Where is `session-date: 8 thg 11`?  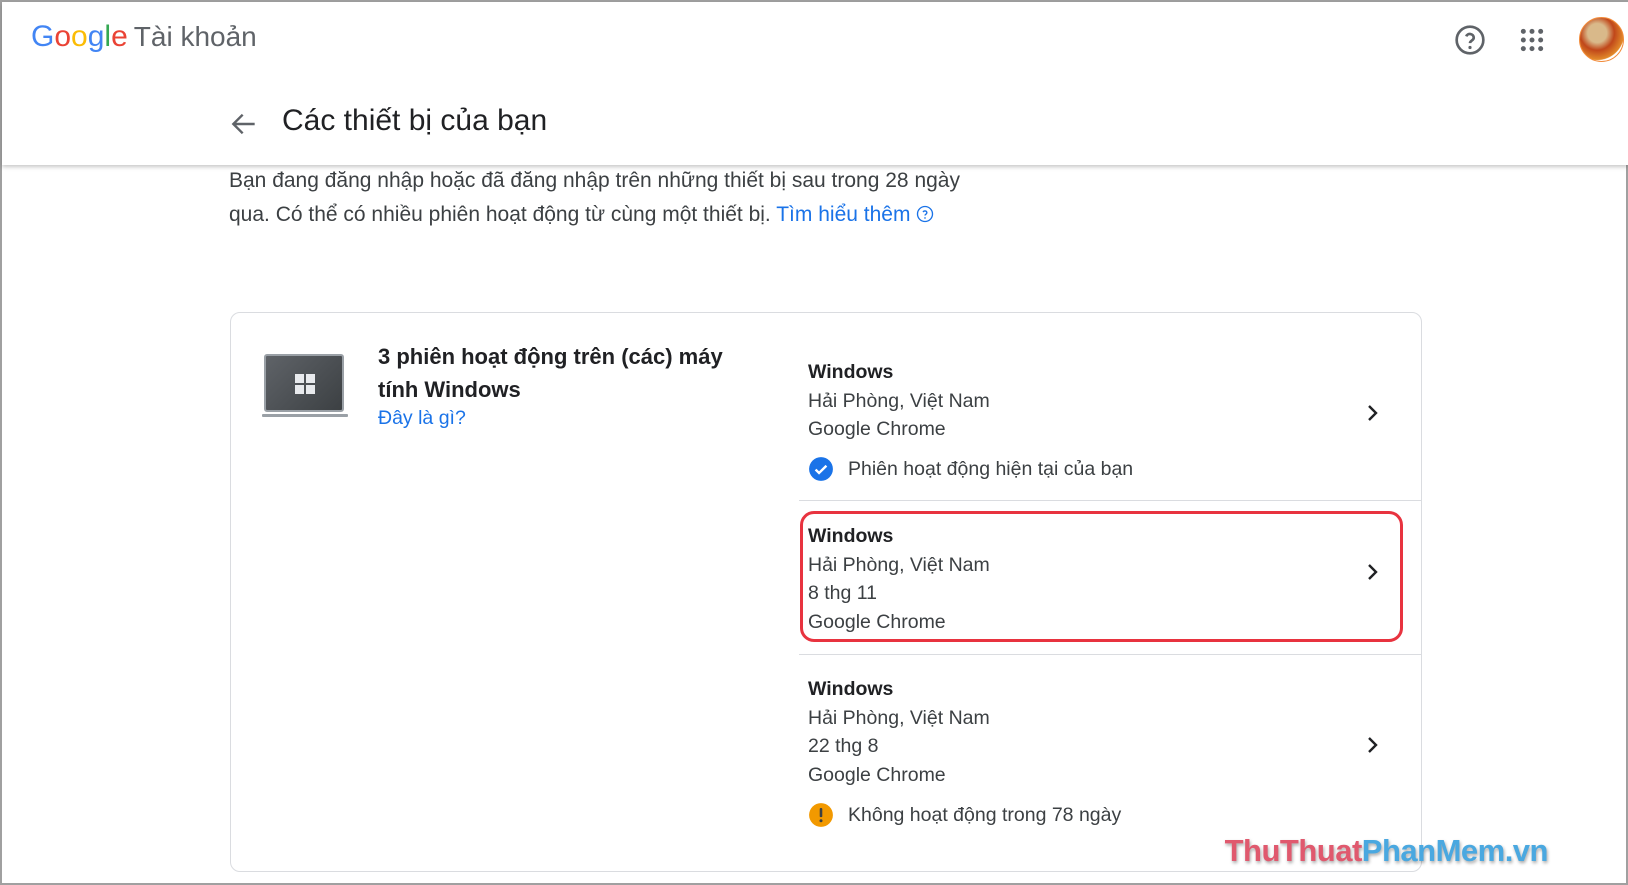 session-date: 8 thg 11 is located at coordinates (843, 593).